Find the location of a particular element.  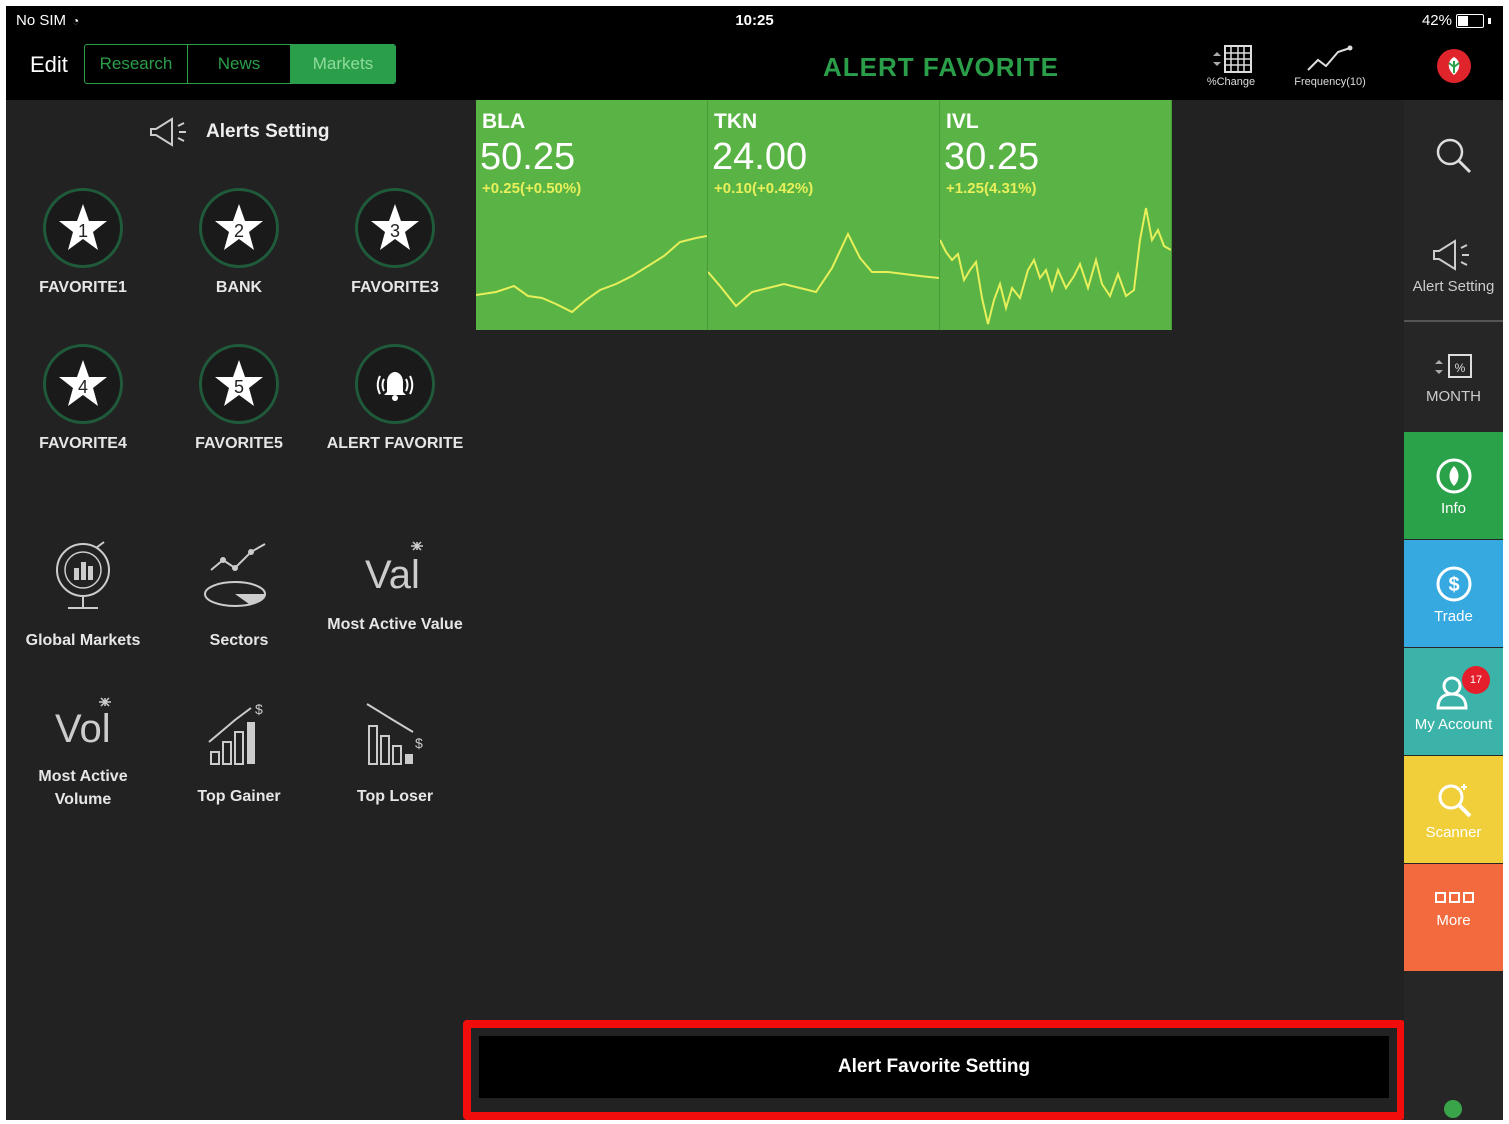

alert-setting-label: Alert Setting is located at coordinates (1453, 286).